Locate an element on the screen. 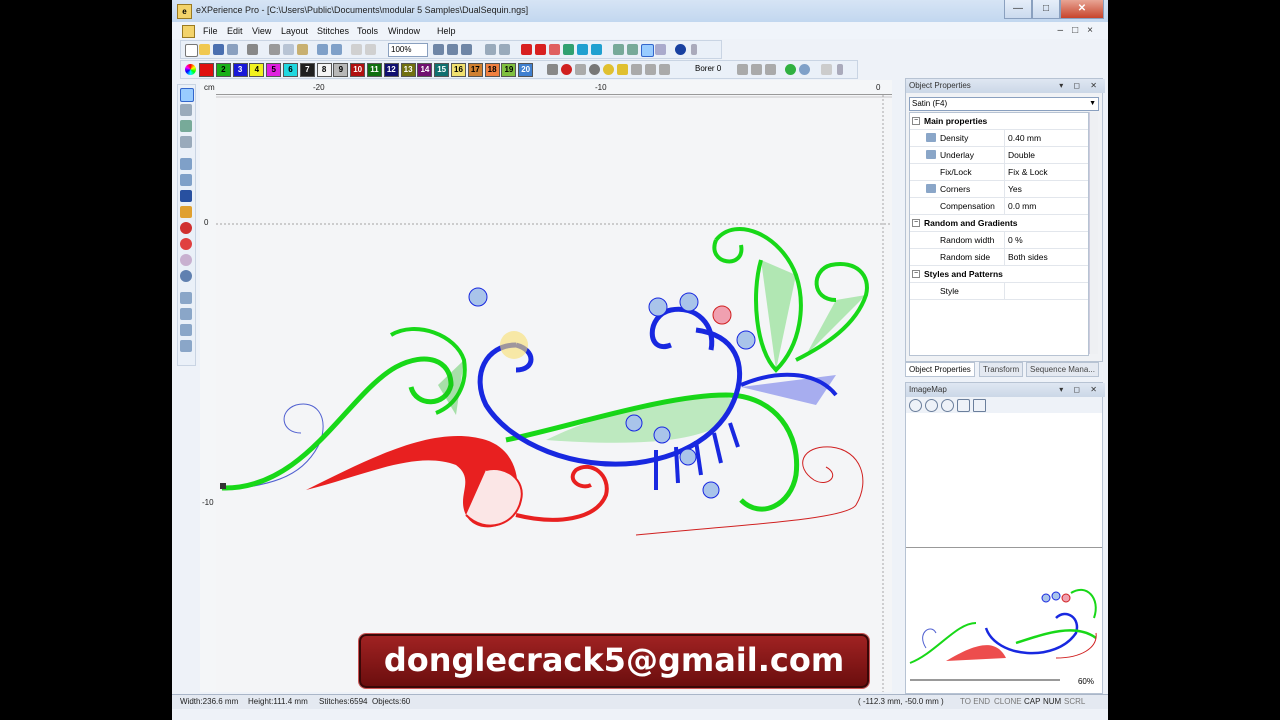 The height and width of the screenshot is (720, 1280). zoom-page-icon is located at coordinates (466, 49).